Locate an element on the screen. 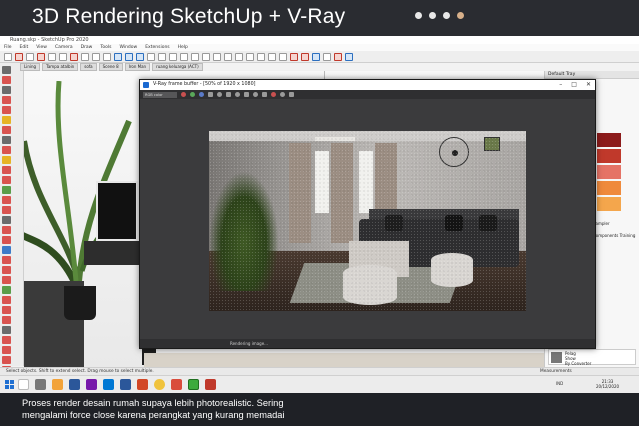 The height and width of the screenshot is (426, 639). look-around-icon is located at coordinates (6, 320).